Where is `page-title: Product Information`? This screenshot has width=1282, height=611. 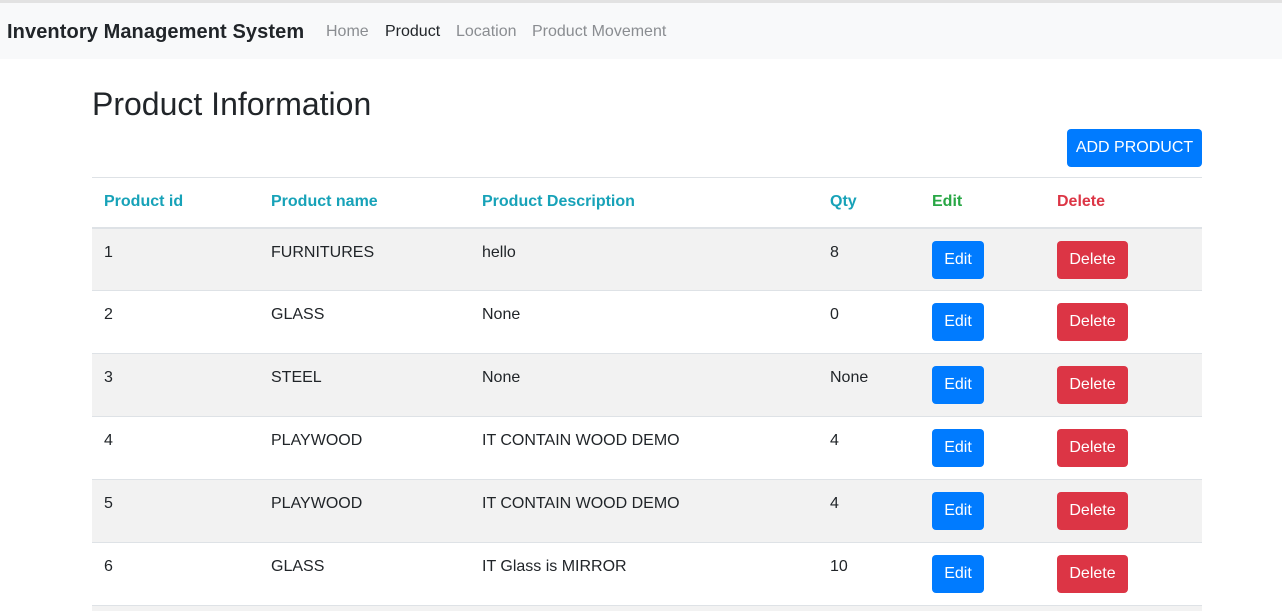
page-title: Product Information is located at coordinates (232, 104).